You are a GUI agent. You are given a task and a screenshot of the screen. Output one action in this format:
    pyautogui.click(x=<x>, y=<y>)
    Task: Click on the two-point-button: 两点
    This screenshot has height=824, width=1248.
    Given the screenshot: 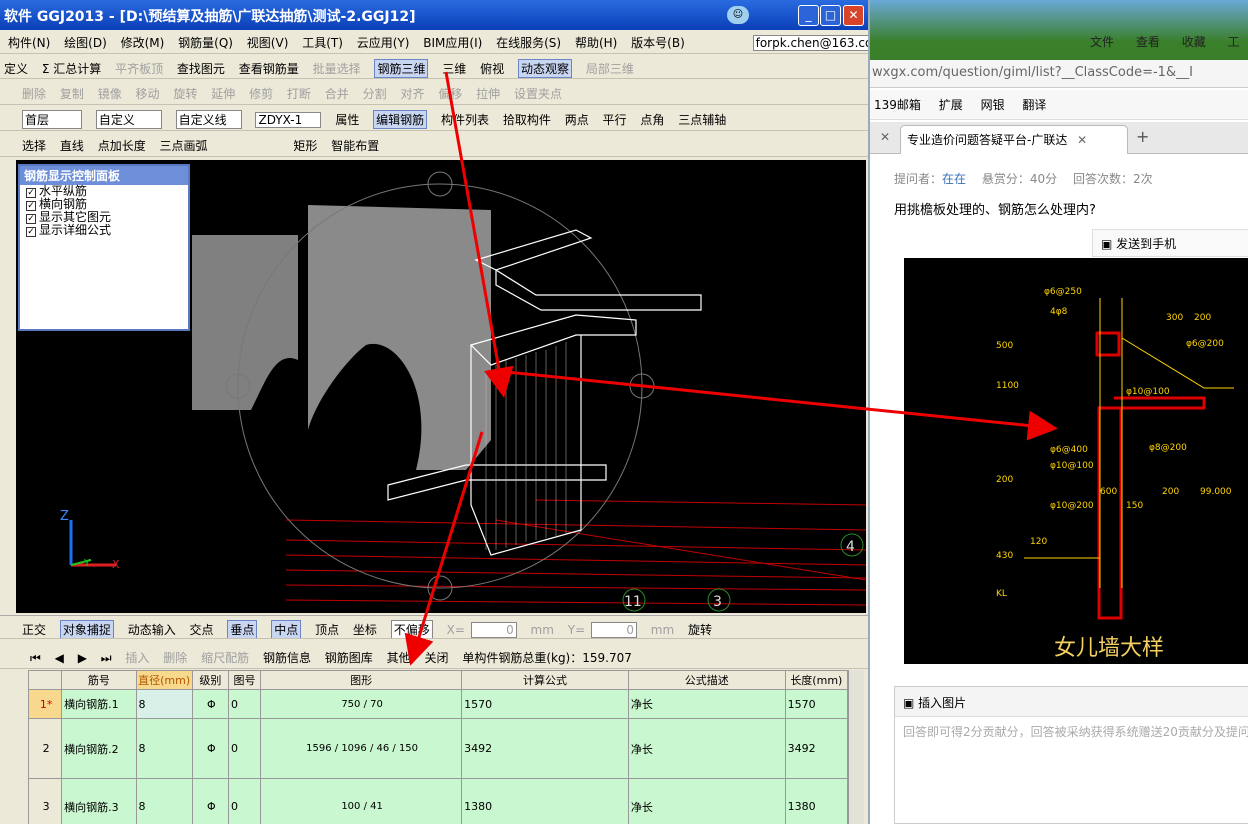 What is the action you would take?
    pyautogui.click(x=577, y=119)
    